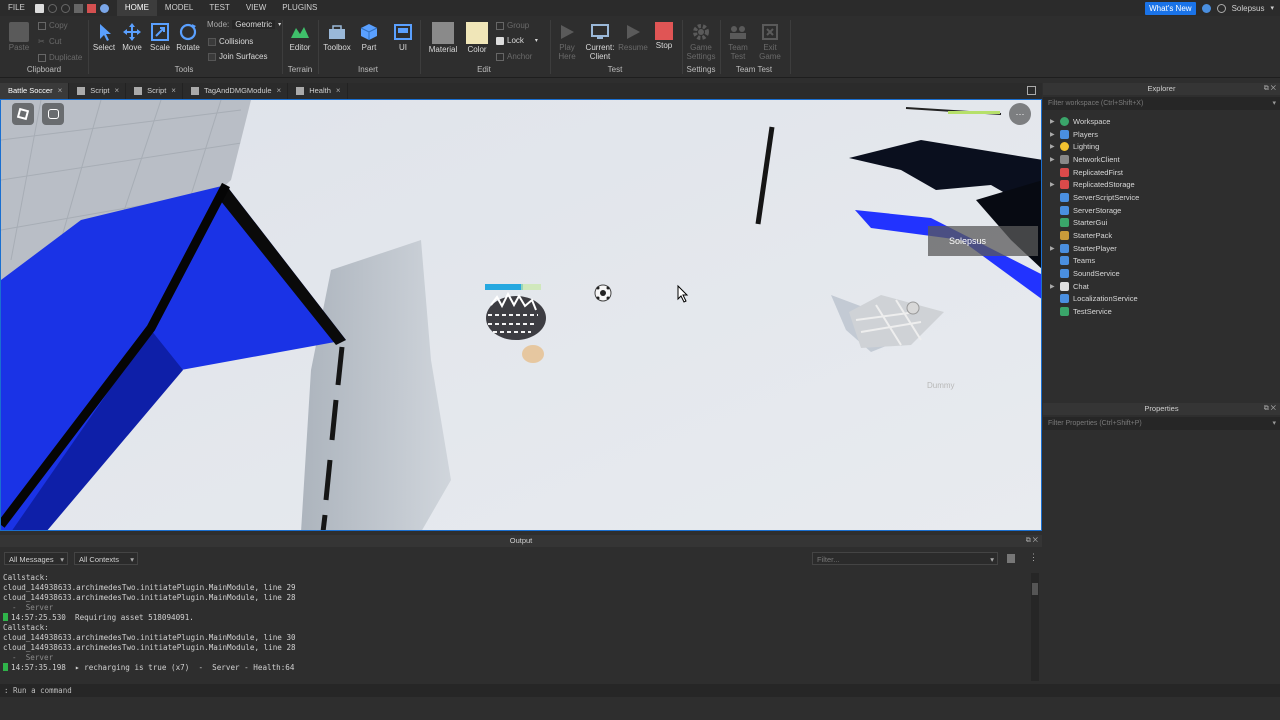 This screenshot has width=1280, height=720. What do you see at coordinates (1161, 286) in the screenshot?
I see `explorer-item: ▶ Chat` at bounding box center [1161, 286].